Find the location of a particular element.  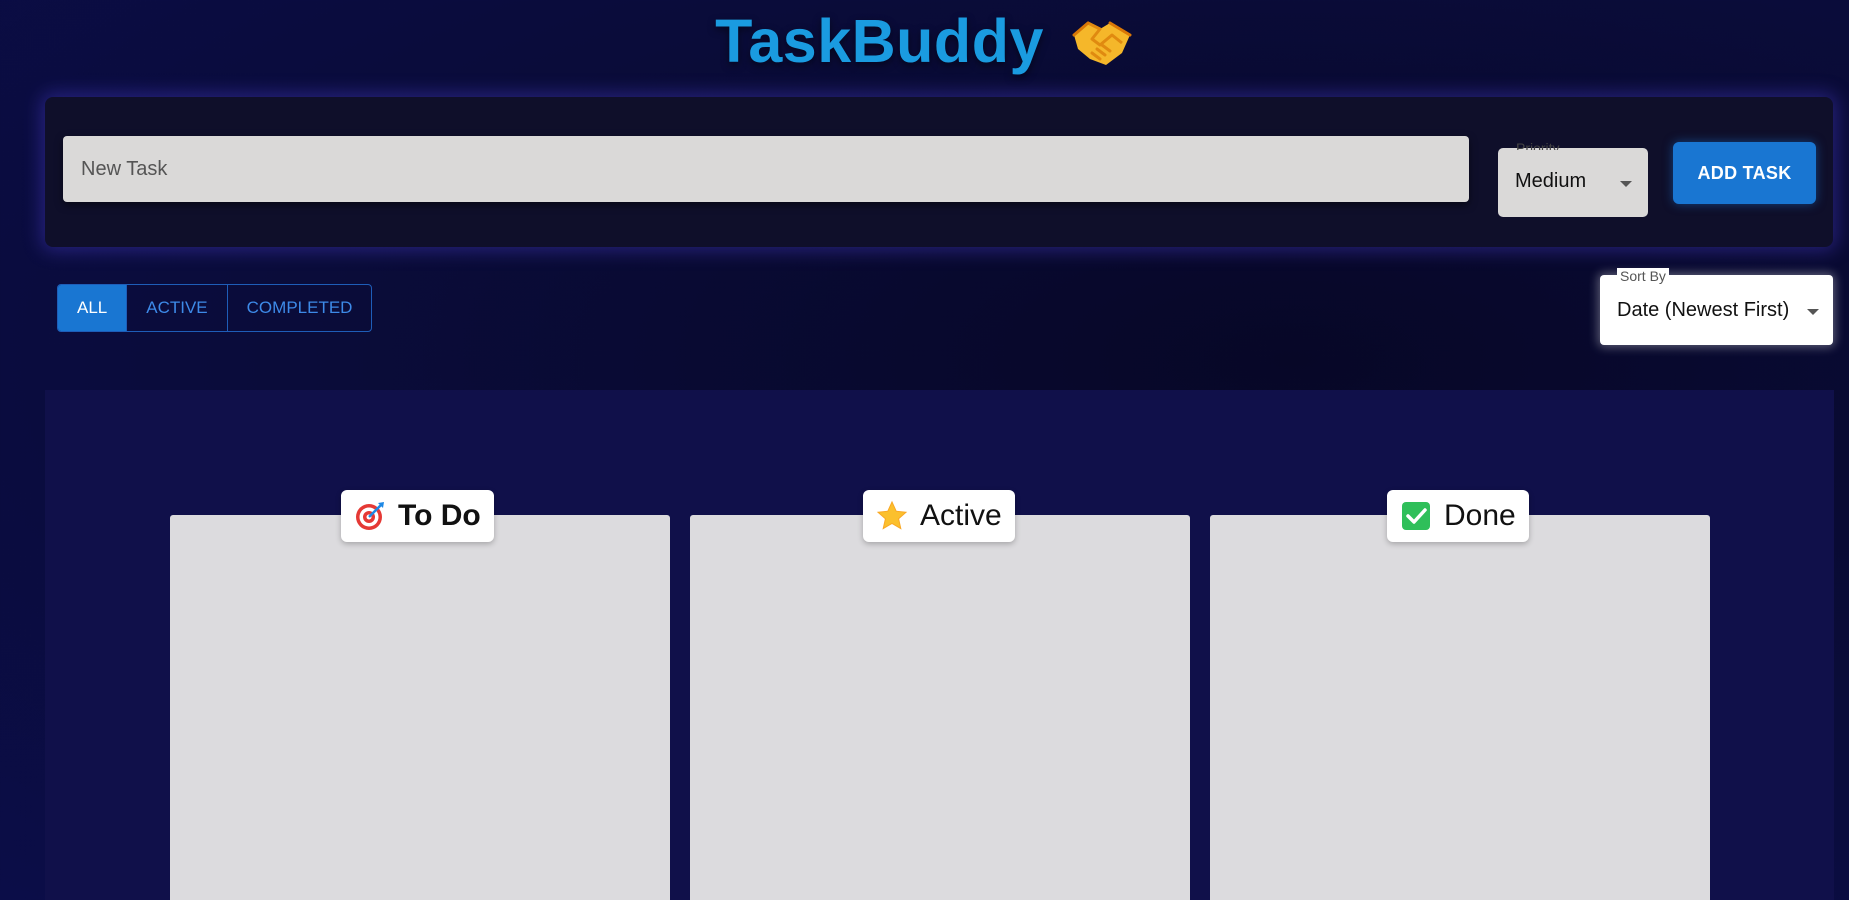

column-active is located at coordinates (940, 707).